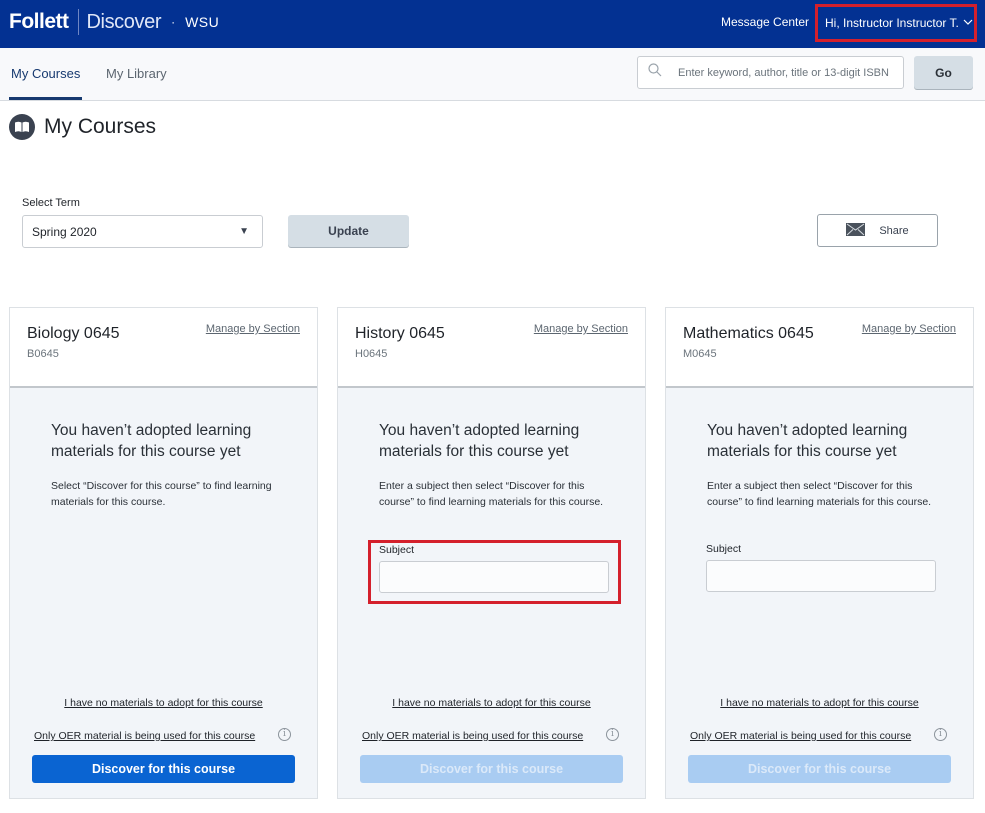  Describe the element at coordinates (22, 127) in the screenshot. I see `book-icon` at that location.